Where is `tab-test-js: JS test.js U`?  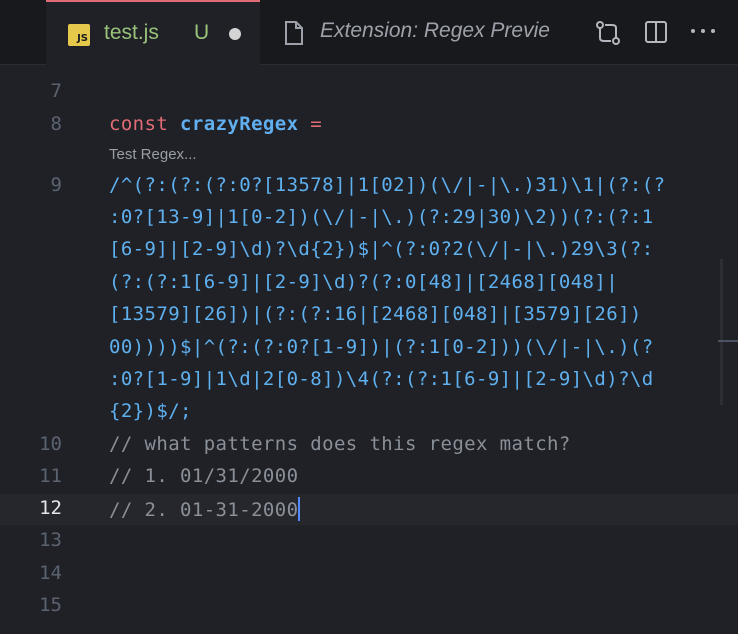
tab-test-js: JS test.js U is located at coordinates (153, 32).